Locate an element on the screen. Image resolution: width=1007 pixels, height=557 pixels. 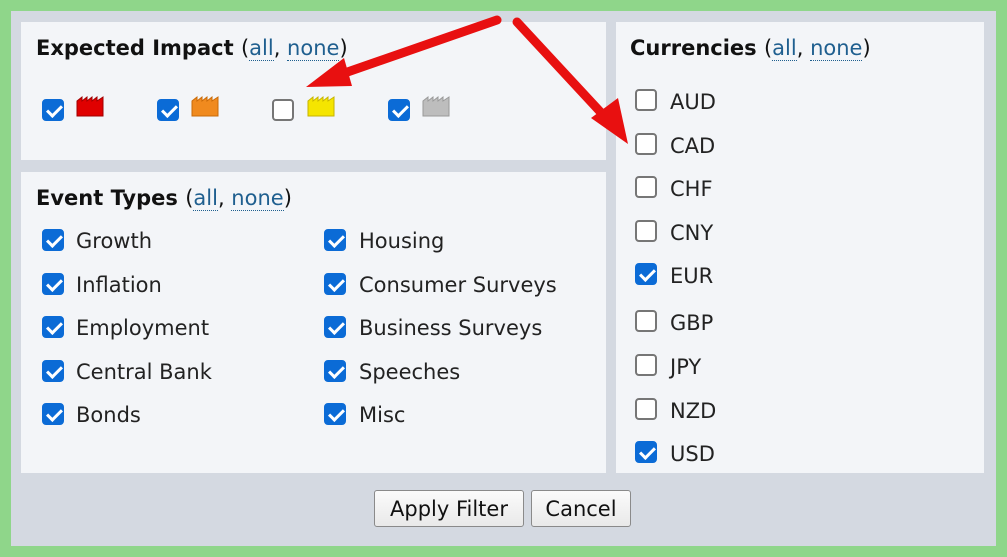
events-title: Event Types is located at coordinates (107, 198).